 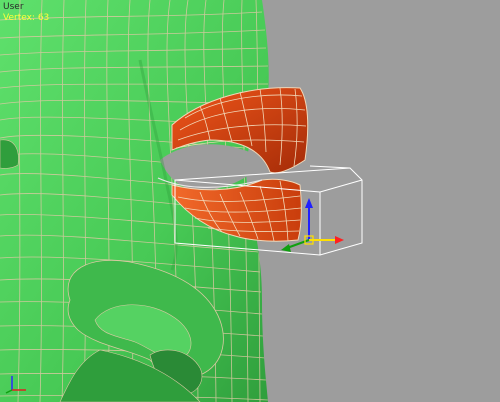 What do you see at coordinates (26, 18) in the screenshot?
I see `vertex-count-readout: Vertex: 63` at bounding box center [26, 18].